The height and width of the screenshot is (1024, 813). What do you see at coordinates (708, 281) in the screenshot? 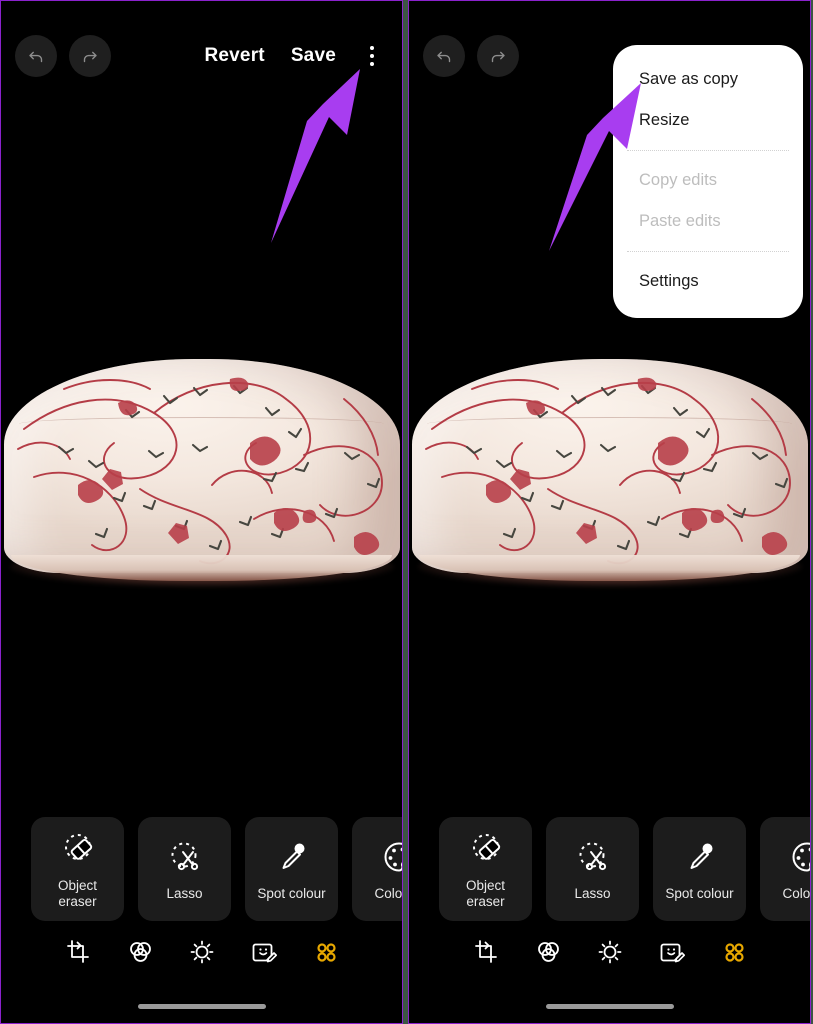
I see `menu-item-settings: Settings` at bounding box center [708, 281].